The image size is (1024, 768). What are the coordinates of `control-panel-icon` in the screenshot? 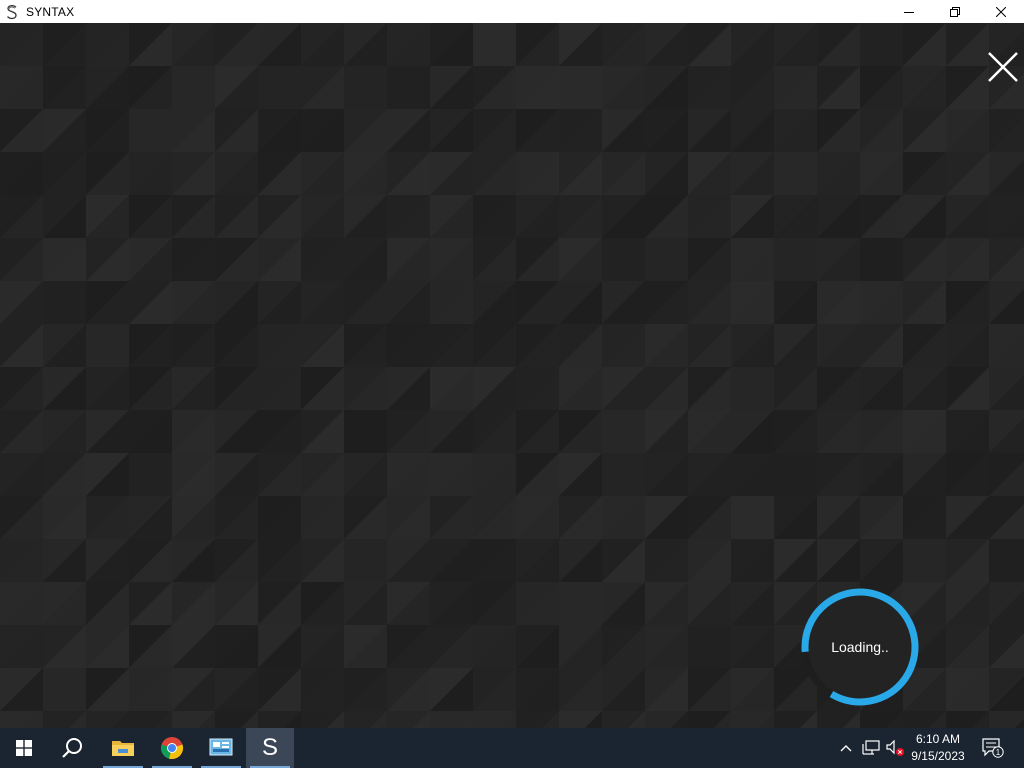 It's located at (221, 747).